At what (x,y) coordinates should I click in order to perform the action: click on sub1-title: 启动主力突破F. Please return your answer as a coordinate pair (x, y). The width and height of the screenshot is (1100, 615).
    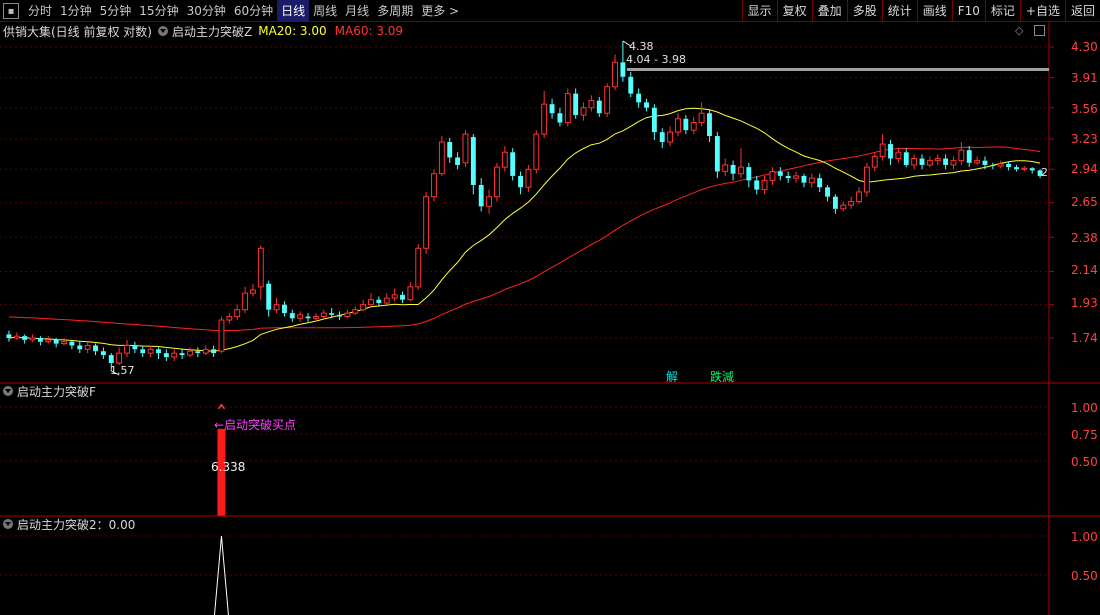
    Looking at the image, I should click on (56, 391).